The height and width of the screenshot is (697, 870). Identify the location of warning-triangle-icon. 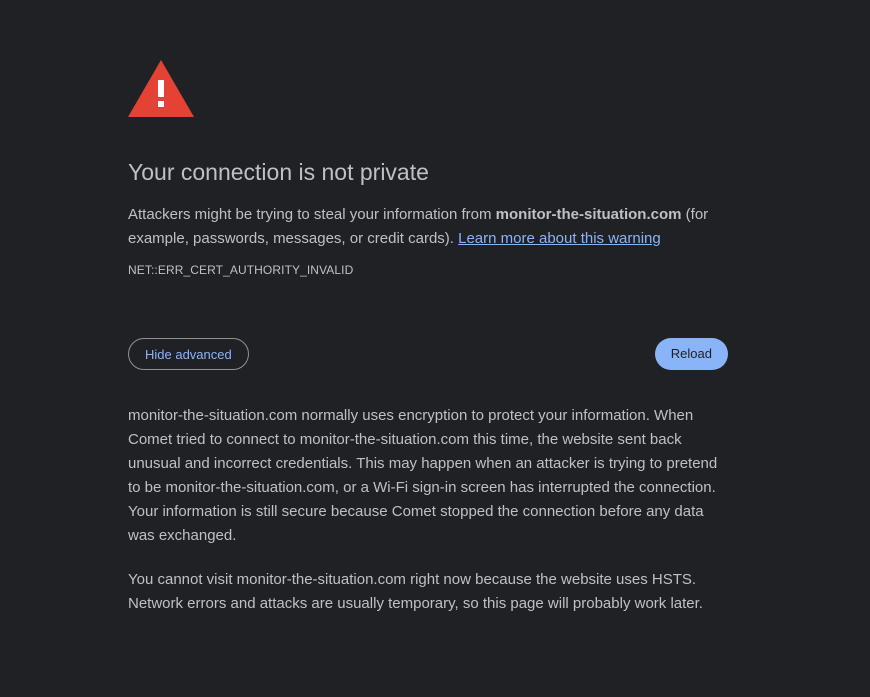
(161, 88).